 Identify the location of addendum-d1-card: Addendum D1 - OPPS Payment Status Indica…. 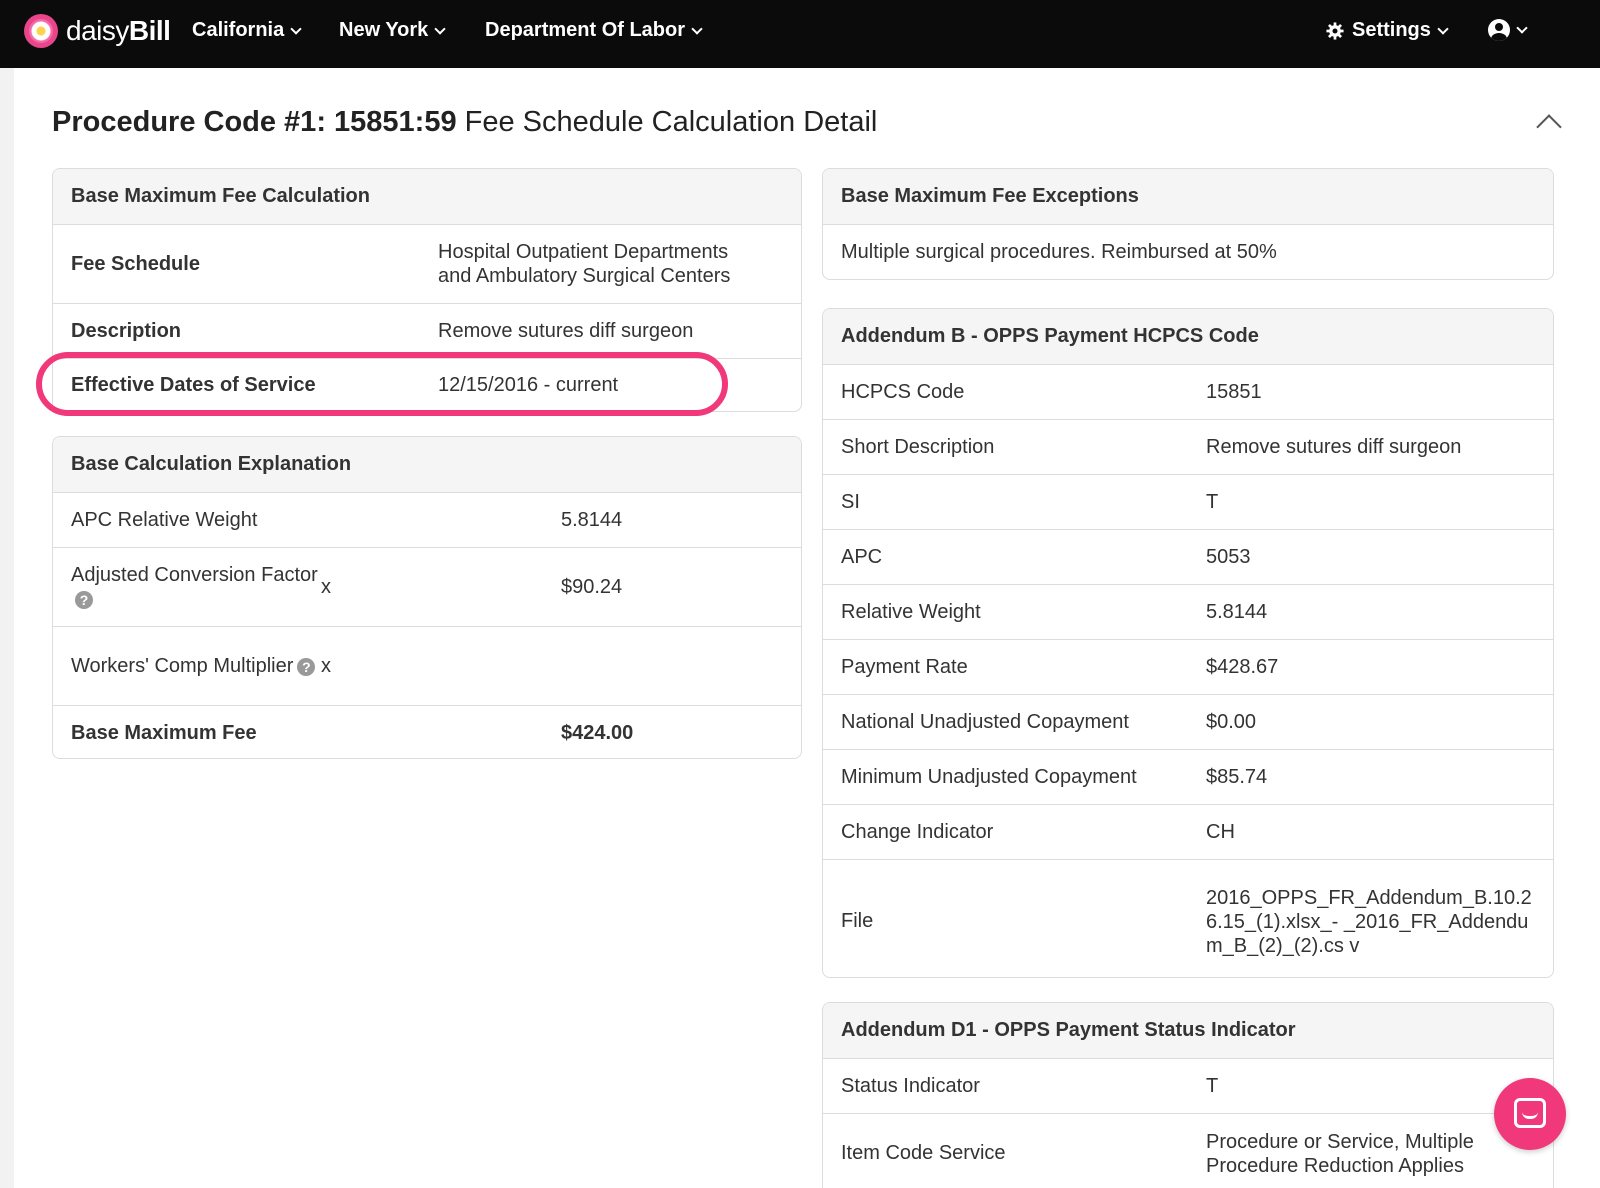
(1188, 1095).